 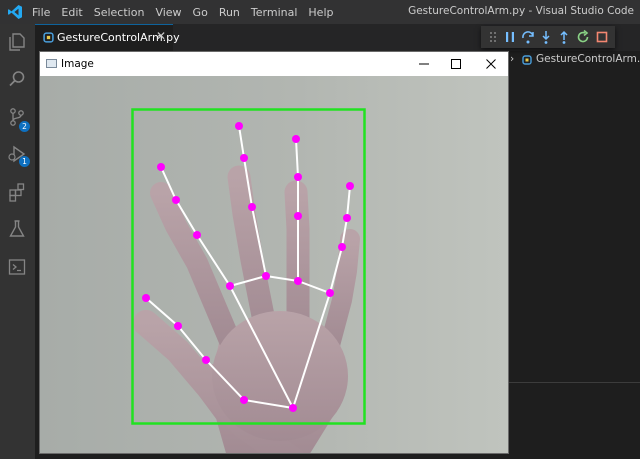 What do you see at coordinates (493, 37) in the screenshot?
I see `grip-icon` at bounding box center [493, 37].